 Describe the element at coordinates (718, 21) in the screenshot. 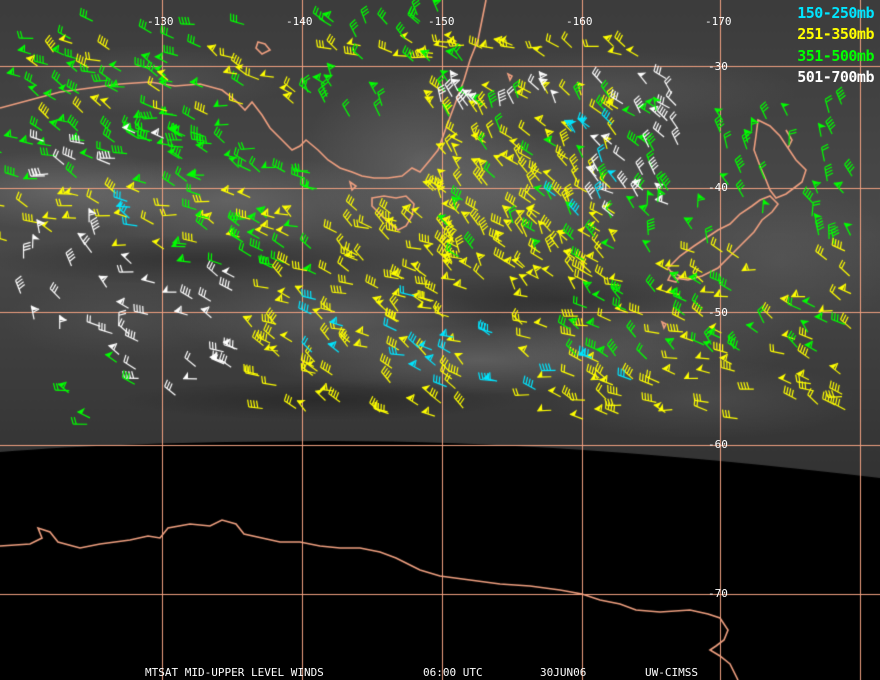

I see `longitude-label: -170` at that location.